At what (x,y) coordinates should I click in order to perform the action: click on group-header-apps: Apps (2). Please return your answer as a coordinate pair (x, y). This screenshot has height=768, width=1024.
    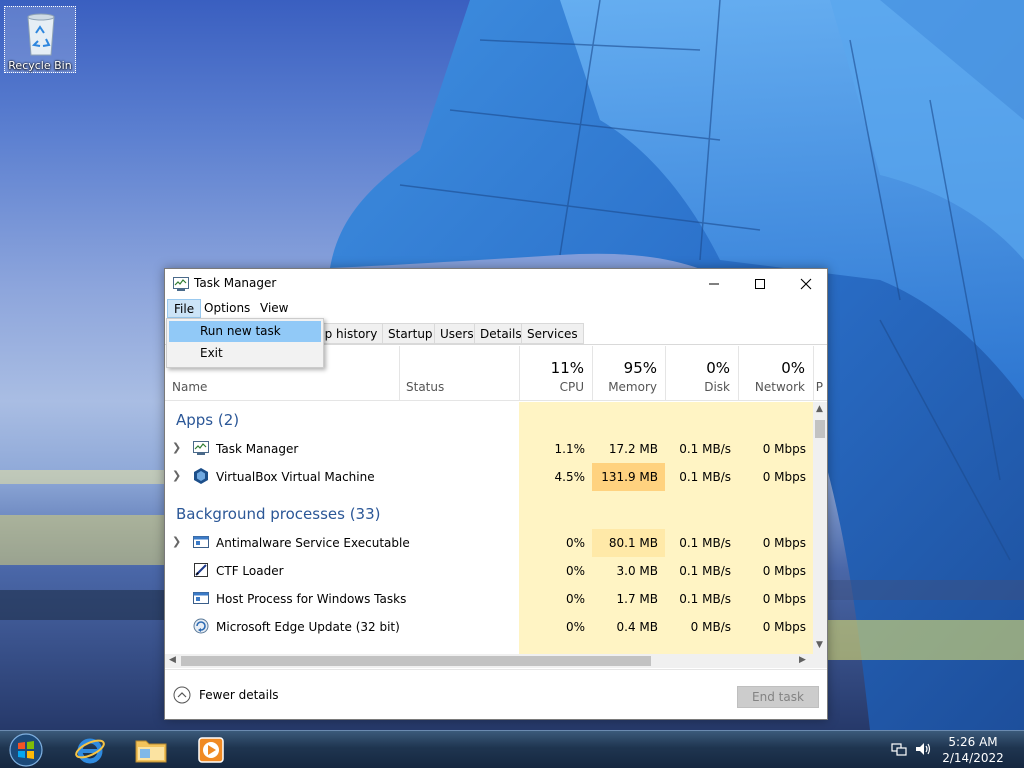
    Looking at the image, I should click on (489, 420).